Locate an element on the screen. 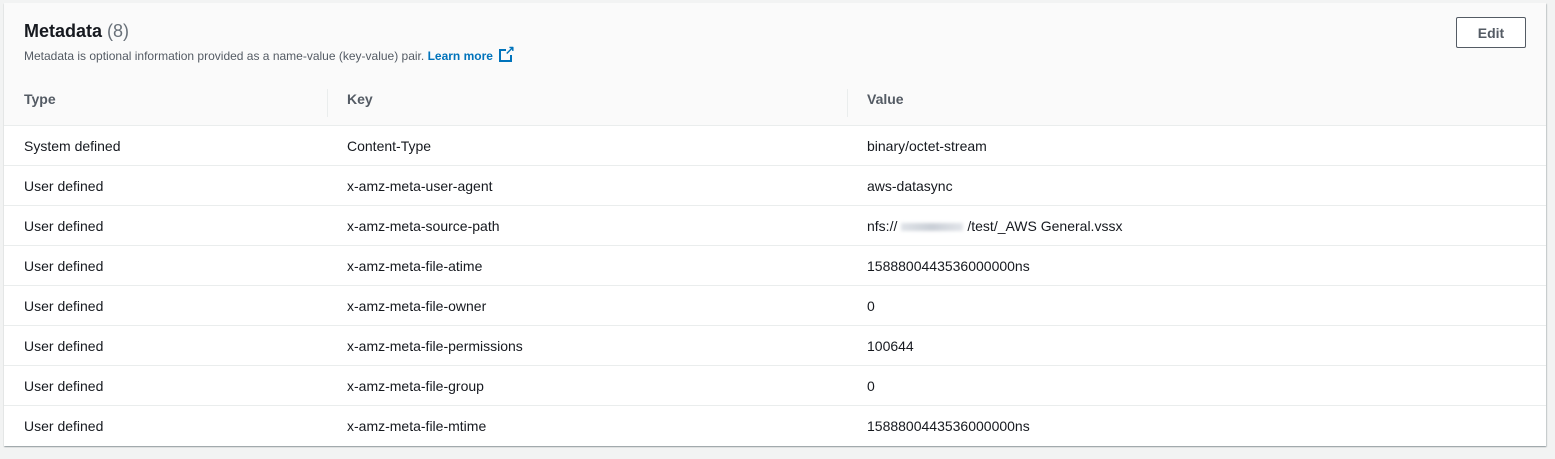  cell-value: 100644 is located at coordinates (890, 346).